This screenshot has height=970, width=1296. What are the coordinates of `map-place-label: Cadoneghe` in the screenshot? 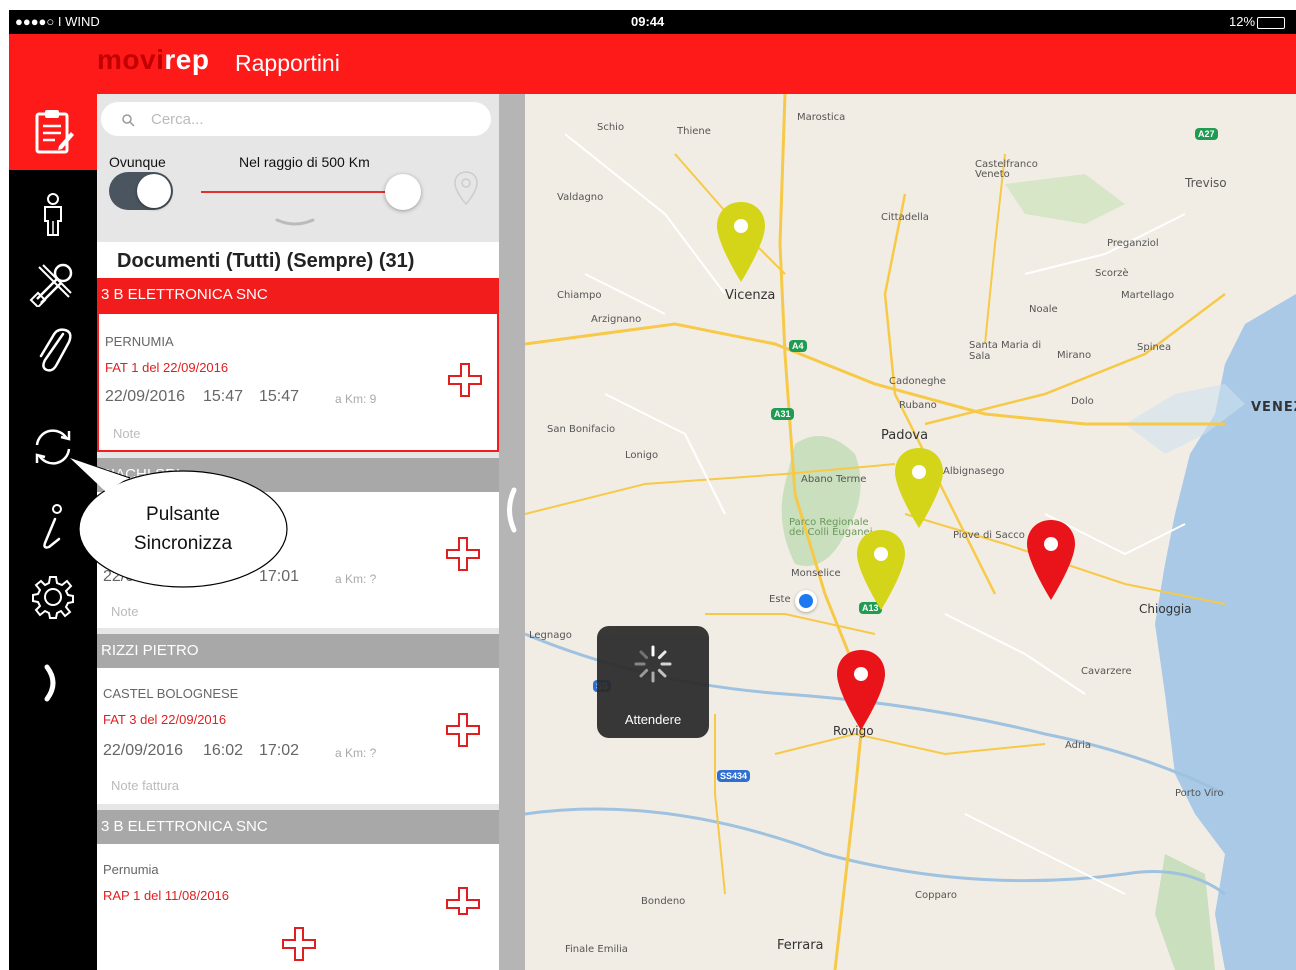 It's located at (917, 381).